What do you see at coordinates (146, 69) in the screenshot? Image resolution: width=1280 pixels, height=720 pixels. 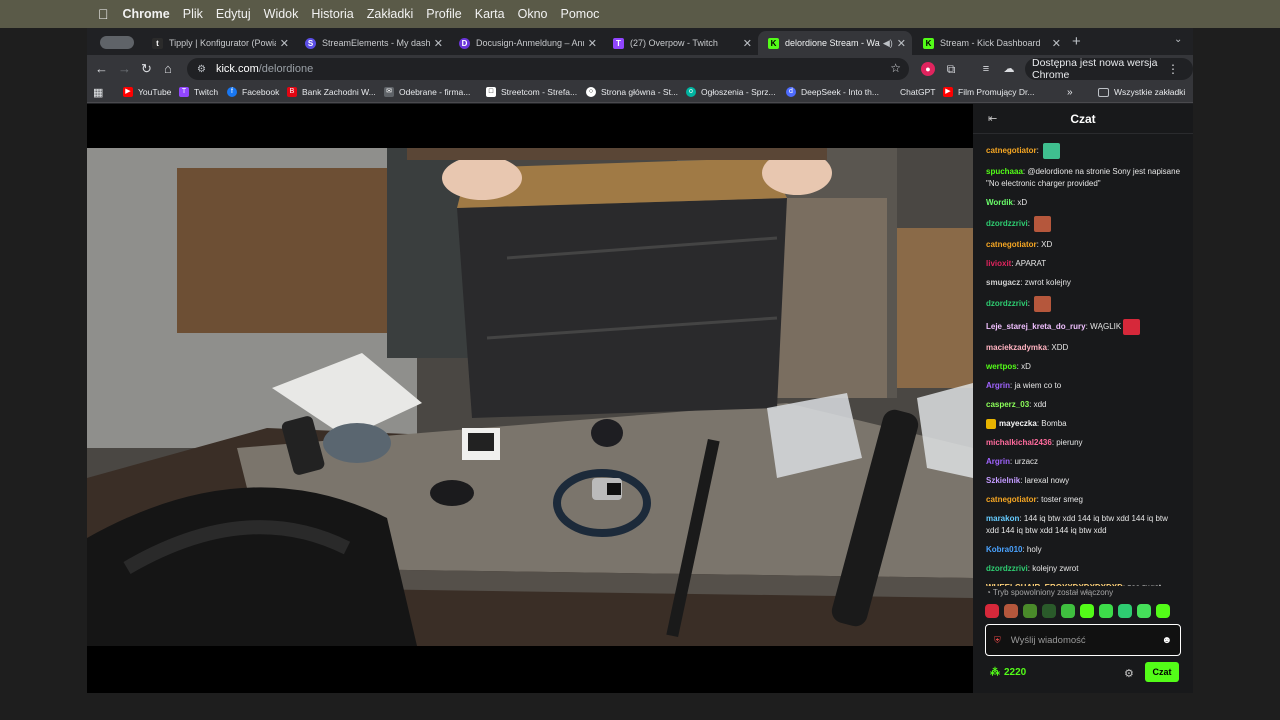 I see `reload-icon: ↻` at bounding box center [146, 69].